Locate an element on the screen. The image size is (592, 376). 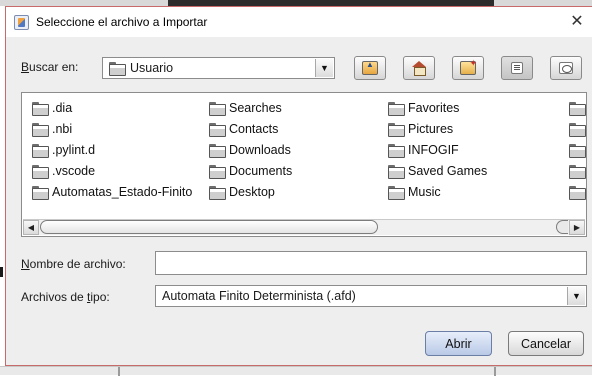
look-in-label-mnemonic: B is located at coordinates (25, 67).